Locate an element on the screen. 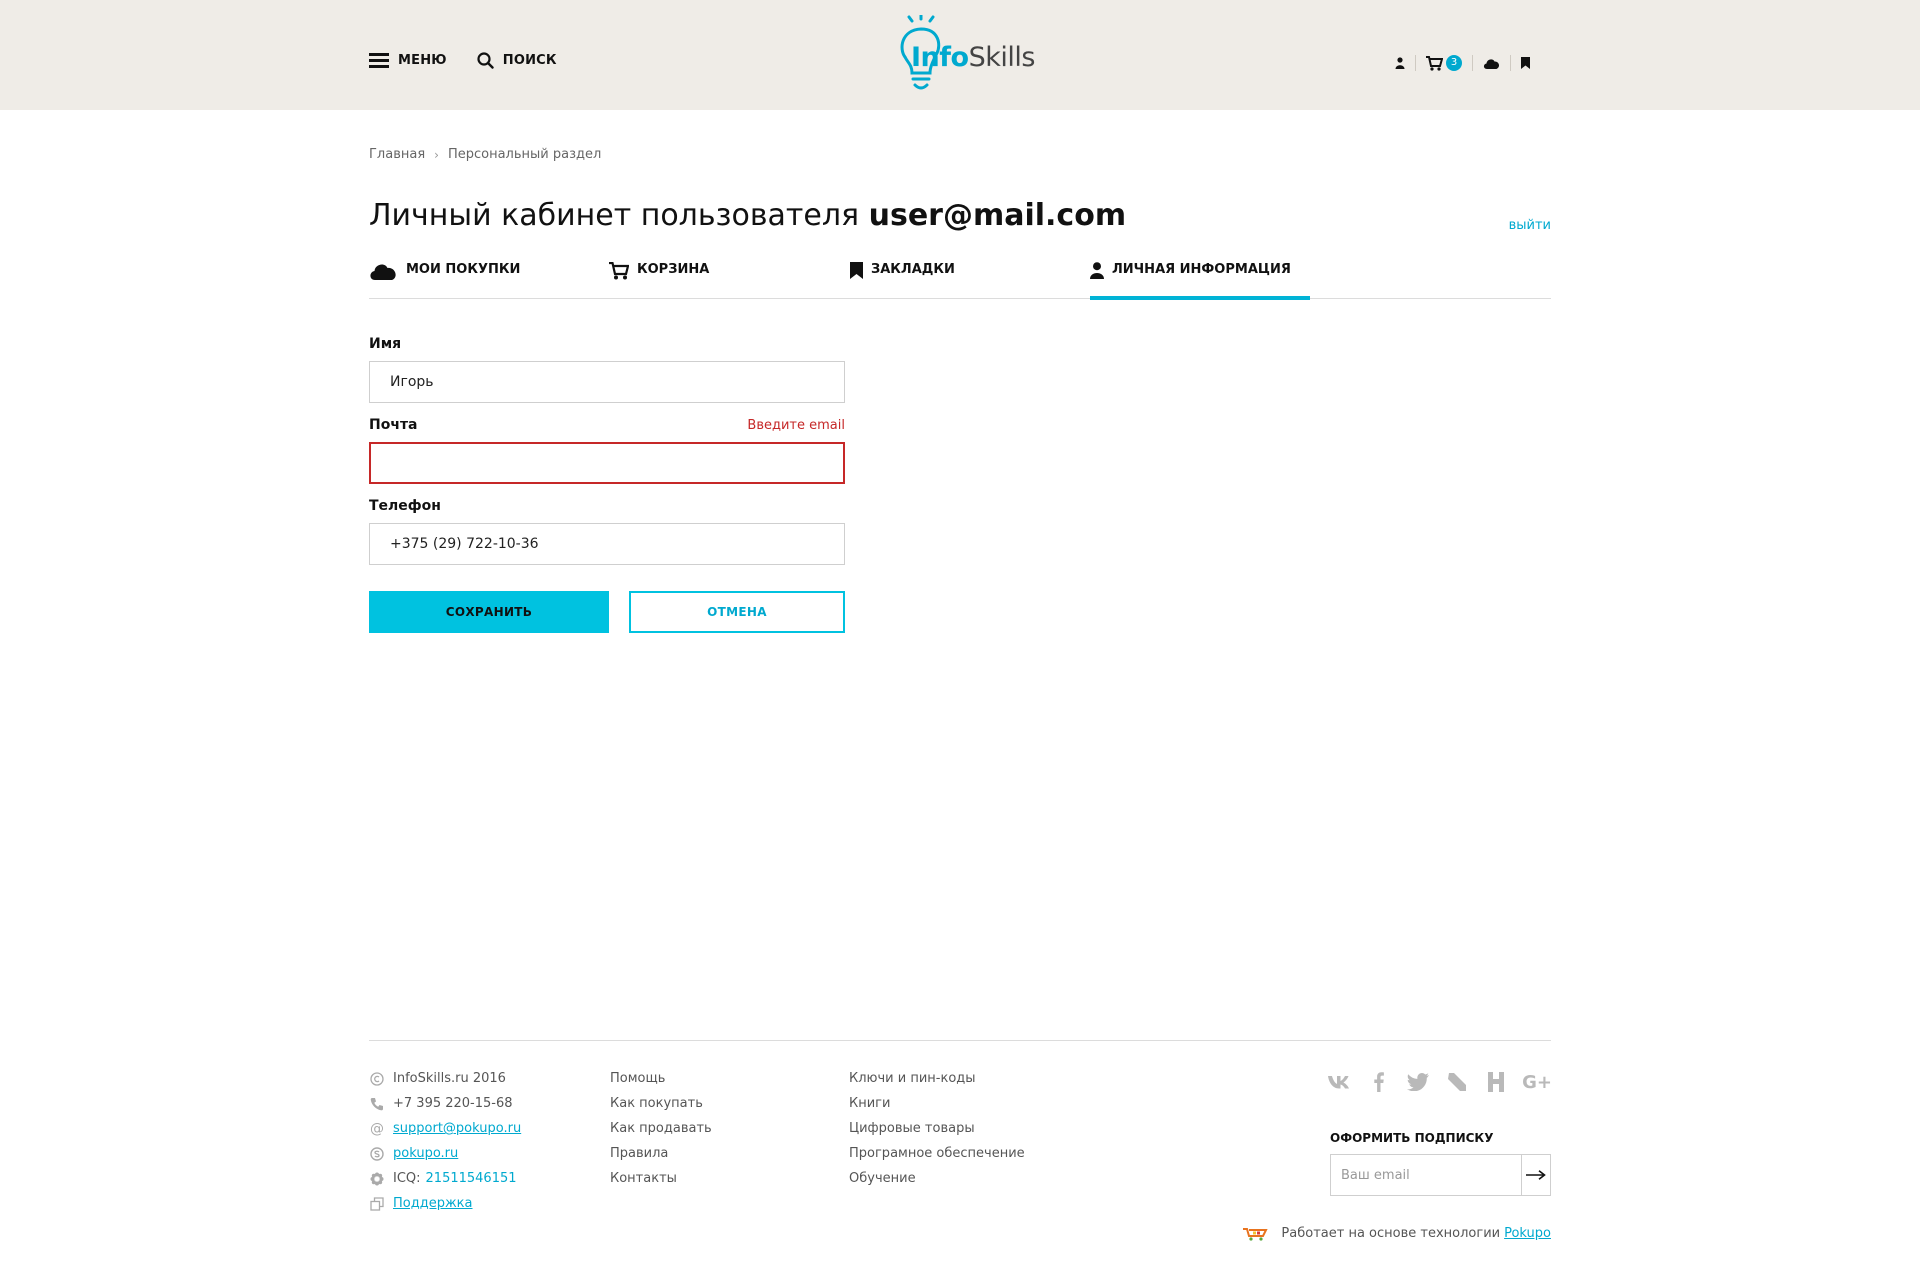  purchases-cloud-icon is located at coordinates (1491, 63).